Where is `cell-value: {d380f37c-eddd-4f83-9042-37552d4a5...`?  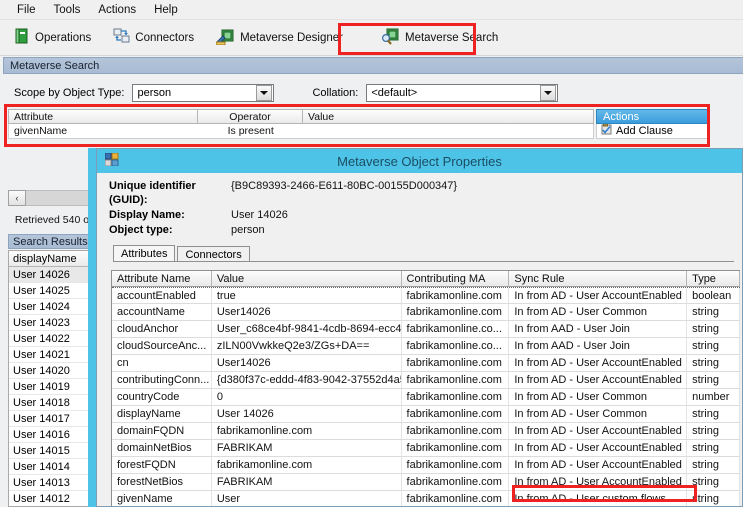 cell-value: {d380f37c-eddd-4f83-9042-37552d4a5... is located at coordinates (307, 380).